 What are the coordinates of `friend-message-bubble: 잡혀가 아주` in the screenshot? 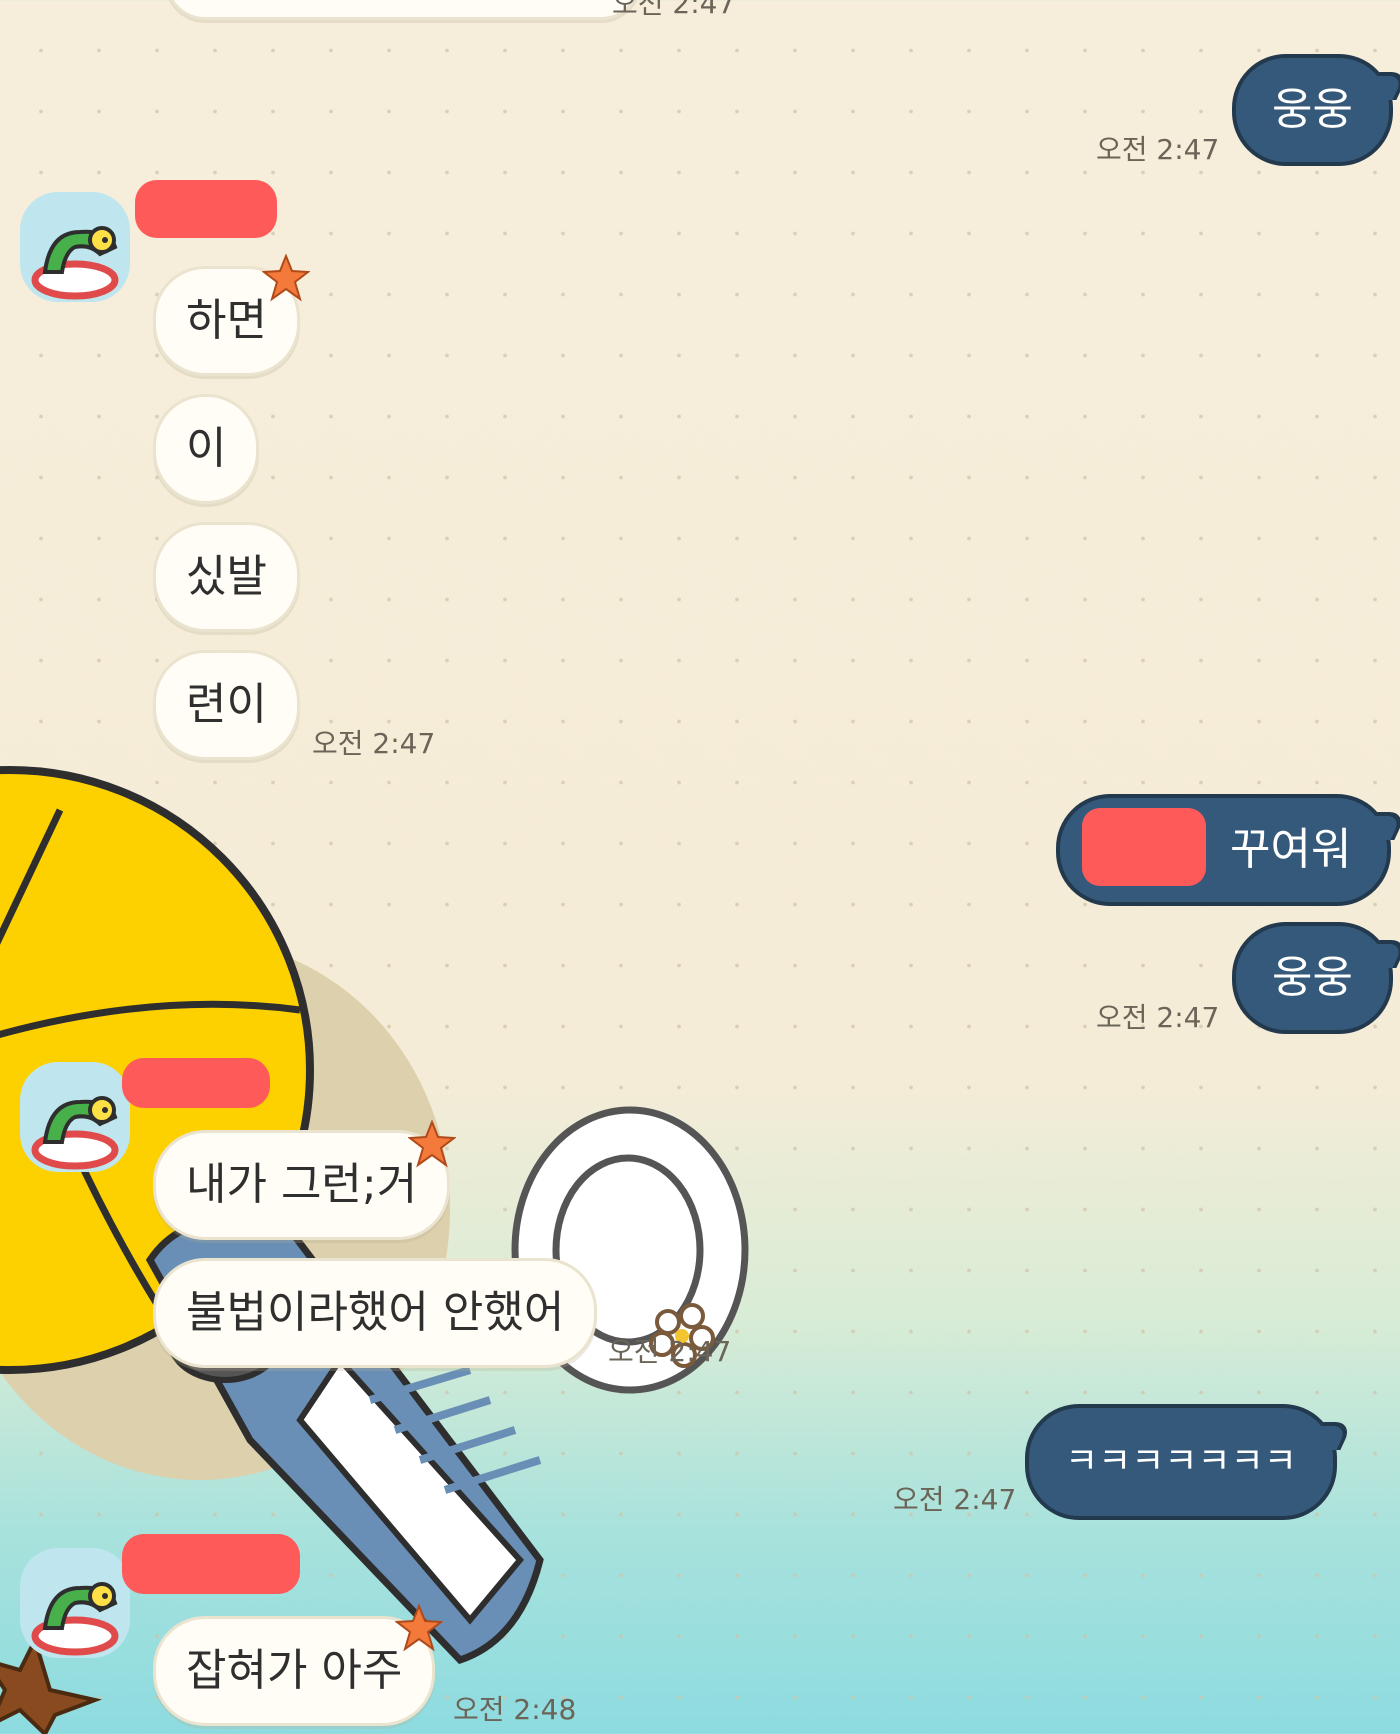 It's located at (294, 1671).